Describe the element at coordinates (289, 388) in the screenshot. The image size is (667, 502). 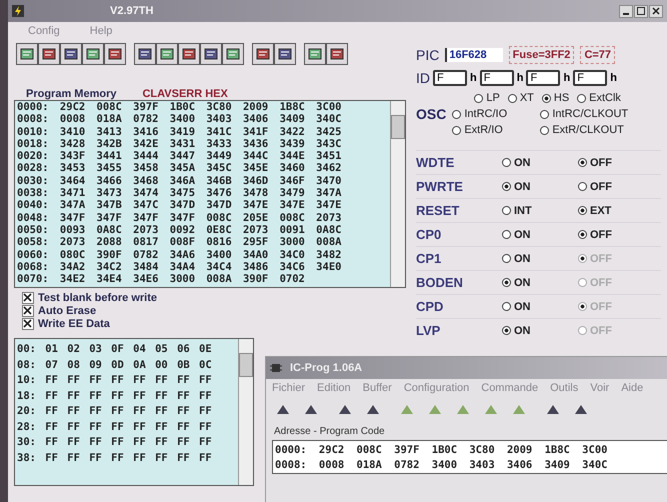
I see `menu-item: Fichier` at that location.